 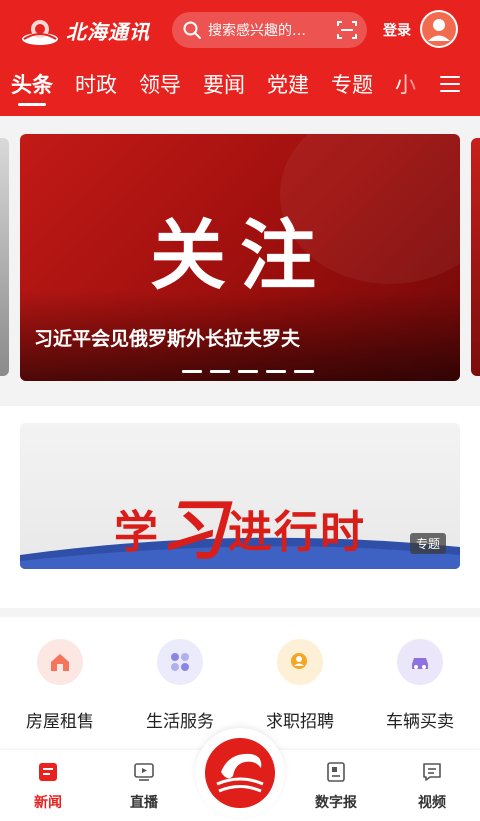 What do you see at coordinates (240, 612) in the screenshot?
I see `section-divider` at bounding box center [240, 612].